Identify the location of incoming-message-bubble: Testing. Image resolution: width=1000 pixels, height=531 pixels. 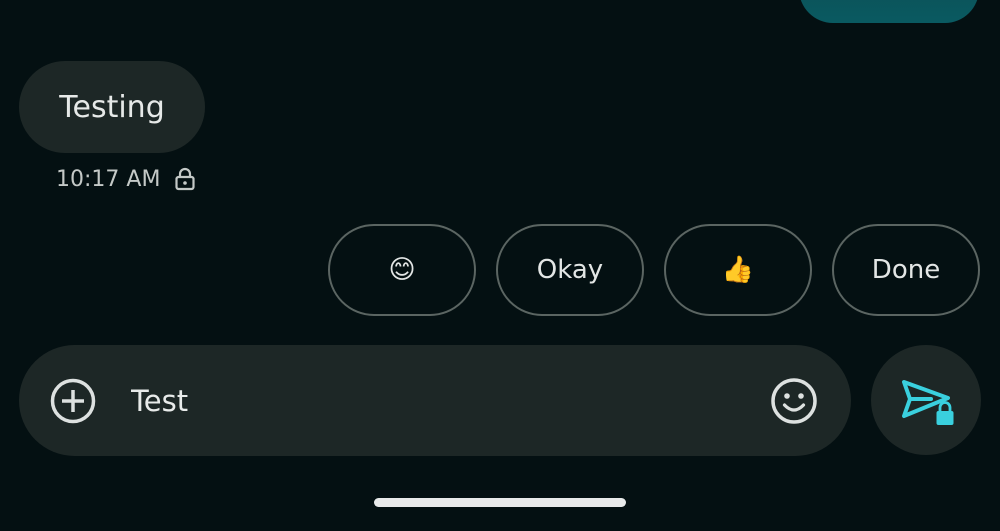
(112, 107).